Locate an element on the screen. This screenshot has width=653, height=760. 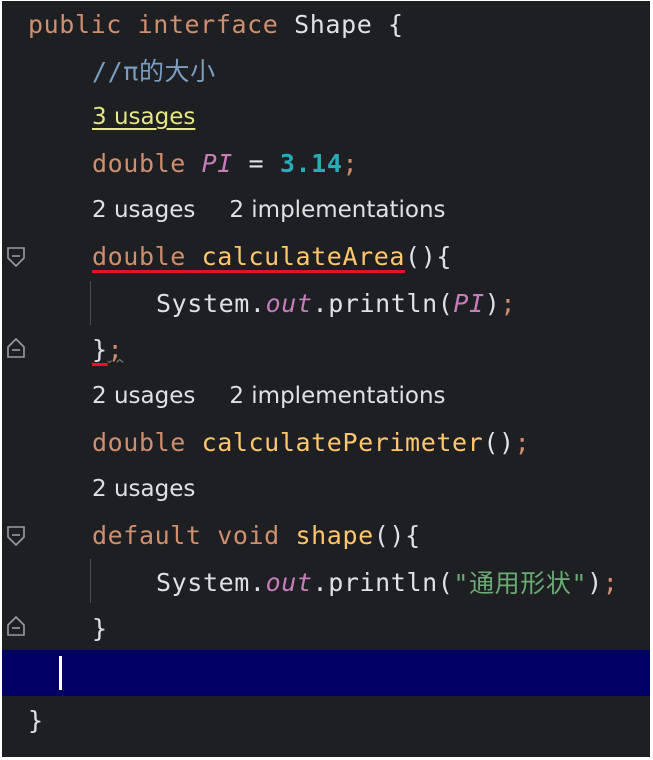
code-line-current-empty is located at coordinates (326, 673).